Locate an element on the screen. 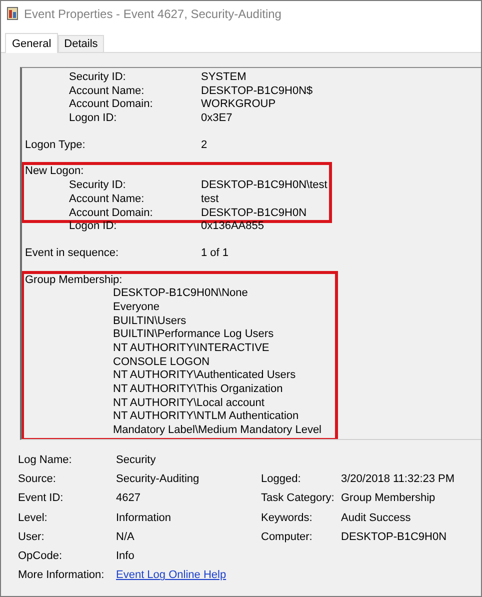 Image resolution: width=482 pixels, height=597 pixels. group-name: NT AUTHORITY\NTLM Authentication is located at coordinates (206, 417).